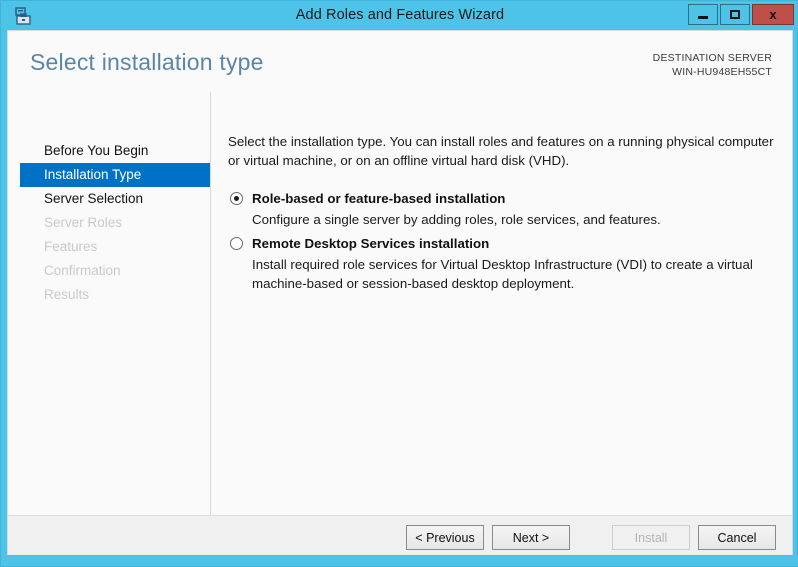 The image size is (798, 567). Describe the element at coordinates (67, 294) in the screenshot. I see `sidebar-item-results: Results` at that location.